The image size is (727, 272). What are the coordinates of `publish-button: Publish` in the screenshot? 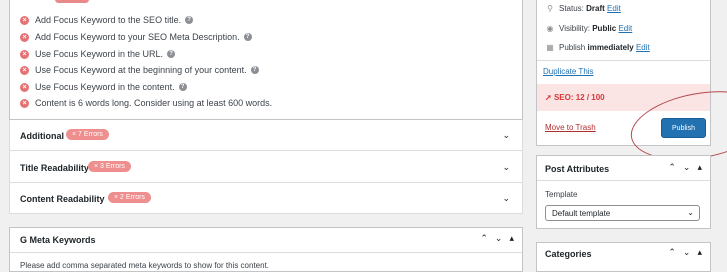 It's located at (683, 128).